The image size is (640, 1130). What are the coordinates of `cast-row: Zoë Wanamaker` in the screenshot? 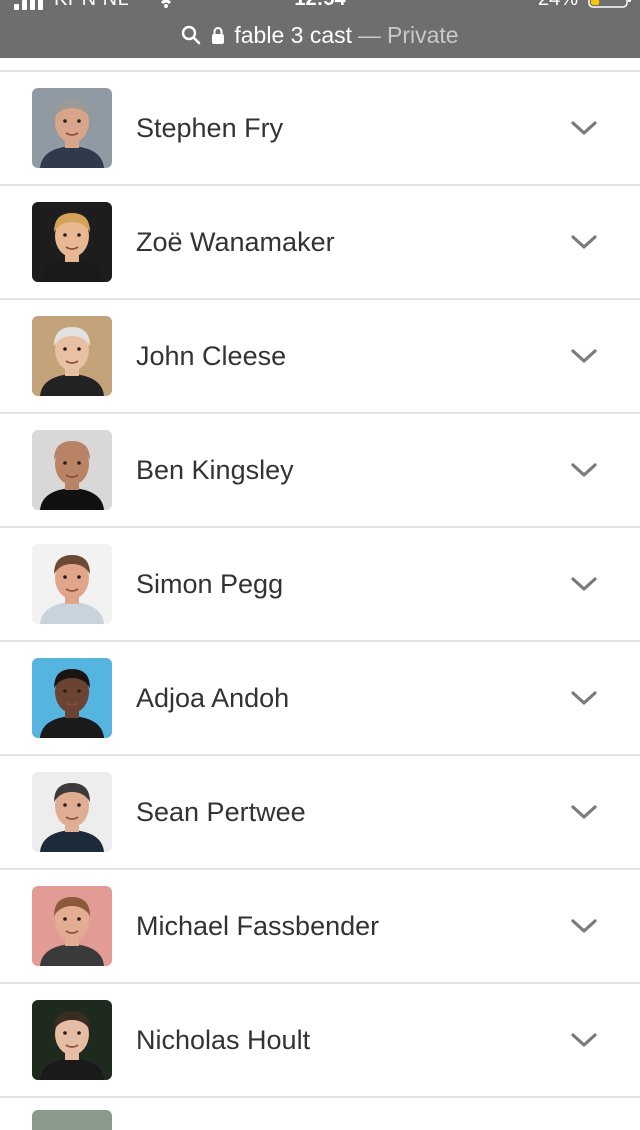 It's located at (320, 243).